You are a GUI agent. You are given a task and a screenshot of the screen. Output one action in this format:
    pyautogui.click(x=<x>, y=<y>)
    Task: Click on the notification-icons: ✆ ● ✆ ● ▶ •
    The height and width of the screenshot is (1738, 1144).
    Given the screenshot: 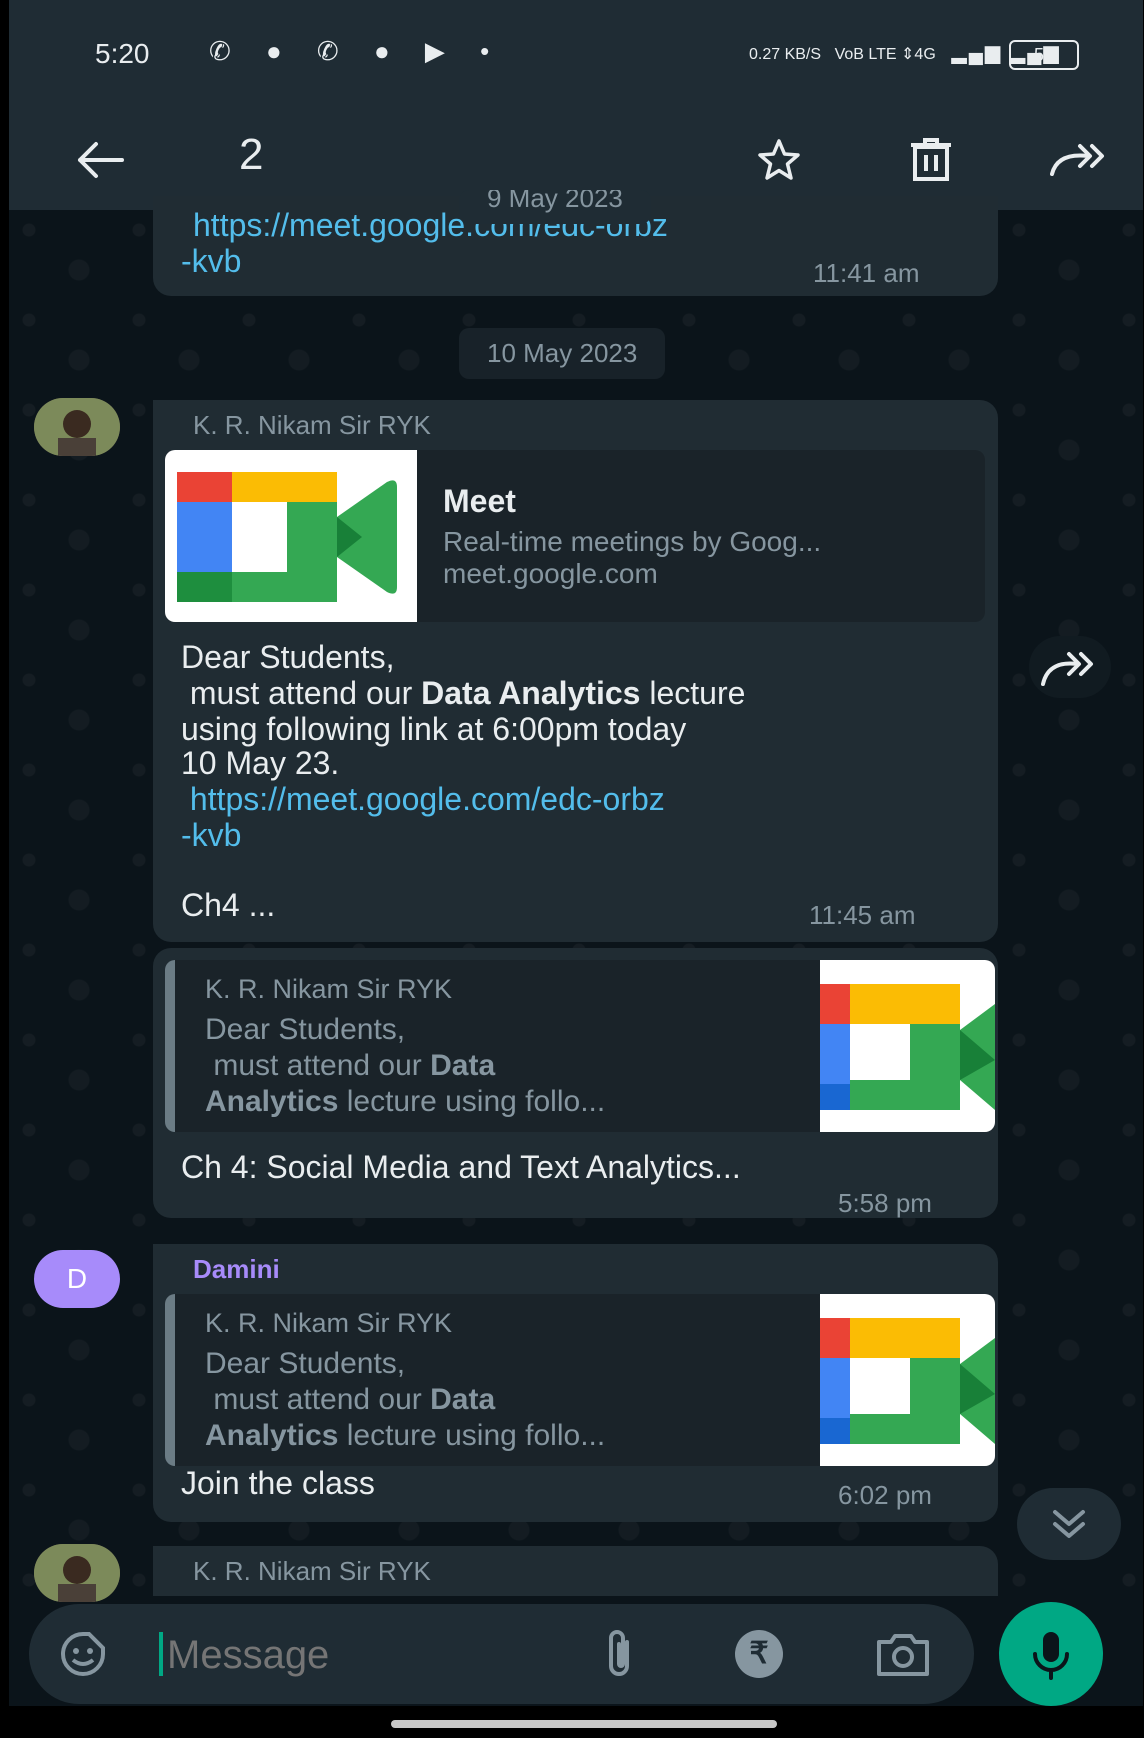 What is the action you would take?
    pyautogui.click(x=356, y=51)
    